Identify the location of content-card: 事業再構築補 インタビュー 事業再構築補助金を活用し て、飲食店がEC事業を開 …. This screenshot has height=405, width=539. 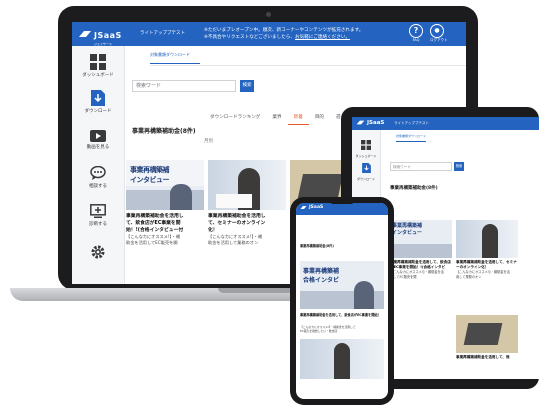
(165, 203).